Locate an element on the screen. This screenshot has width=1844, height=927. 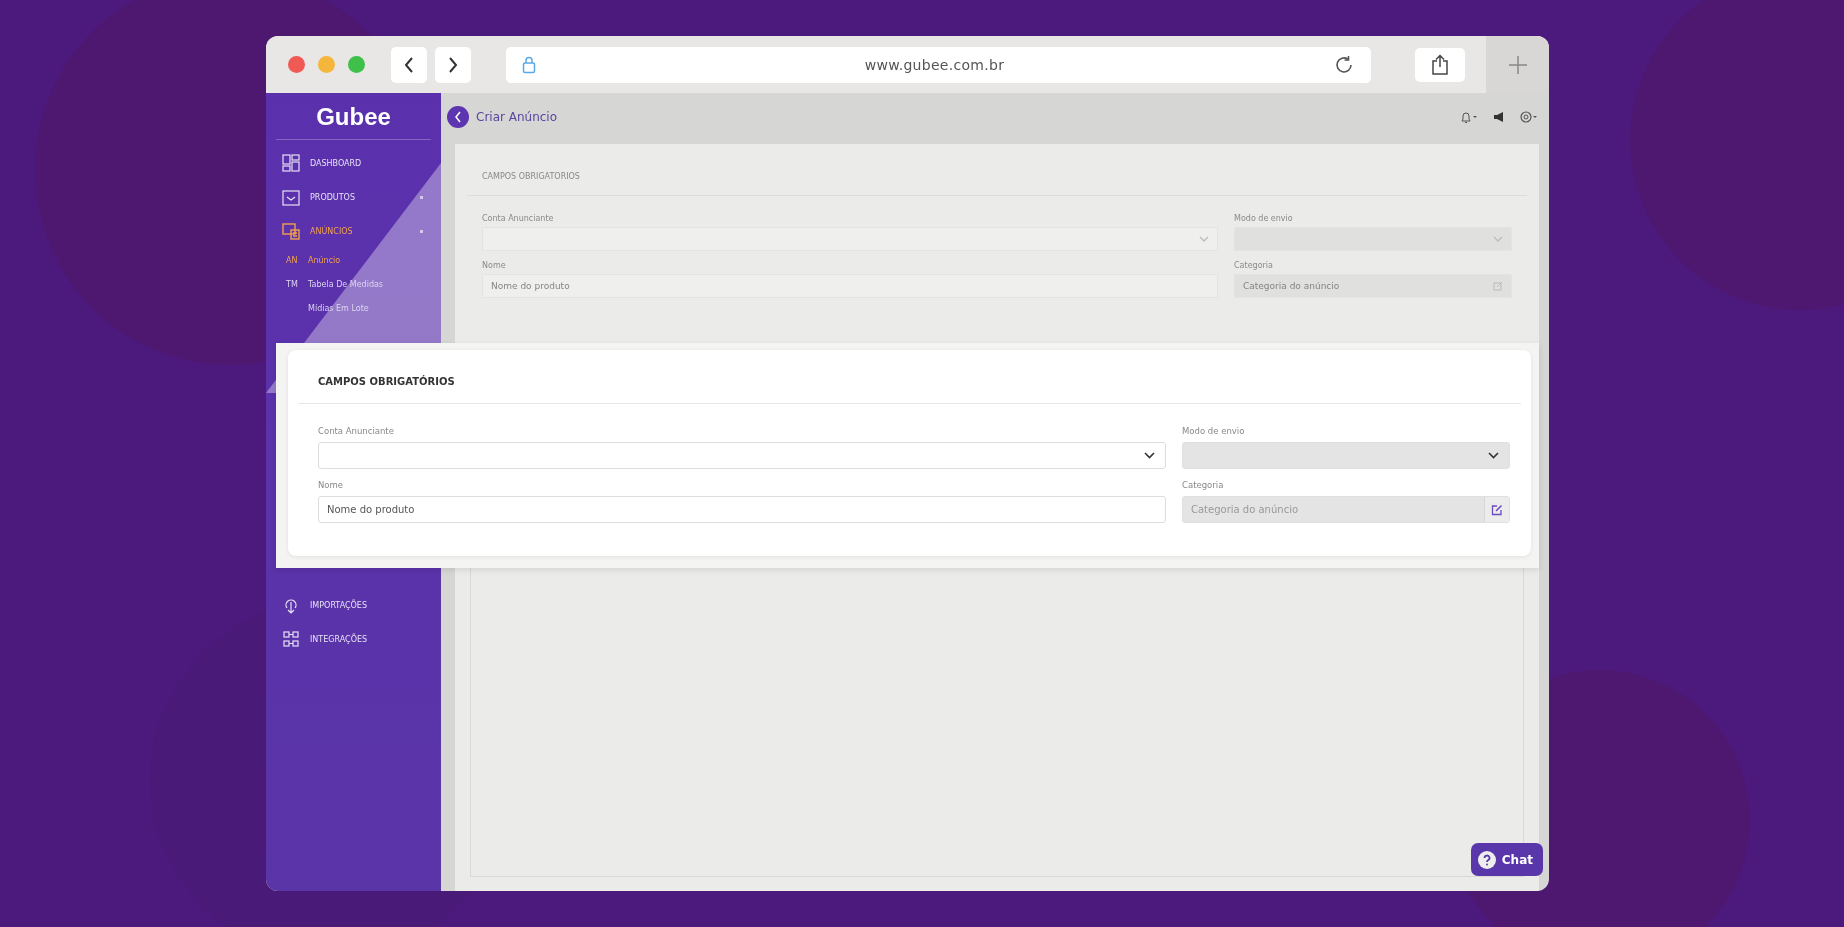
bell-icon is located at coordinates (1469, 116).